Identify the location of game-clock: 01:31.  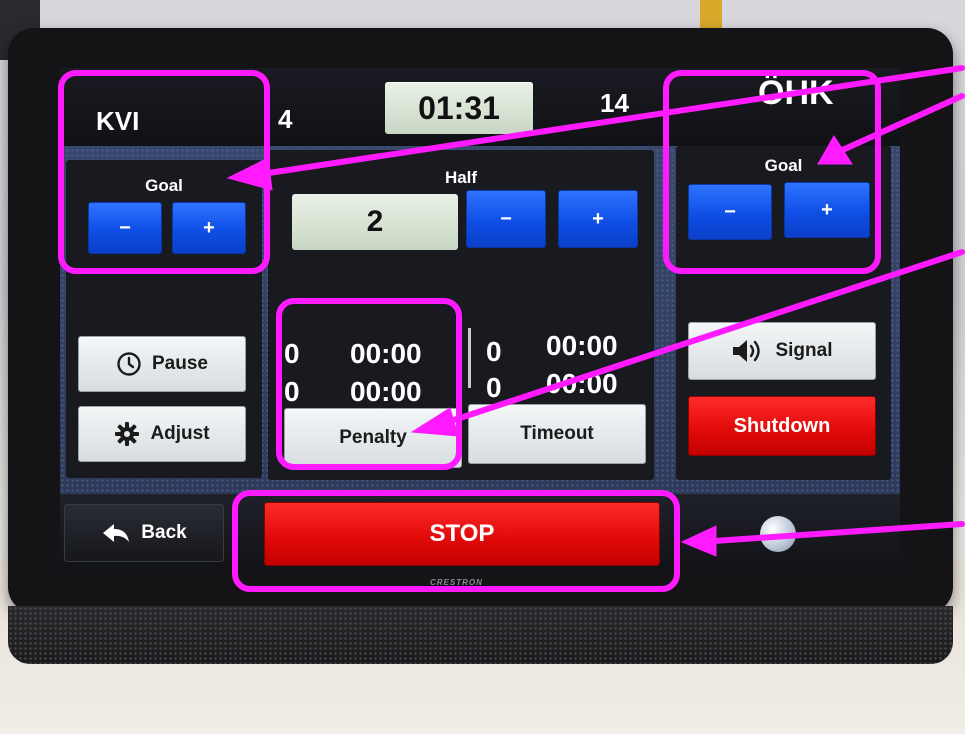
(459, 108).